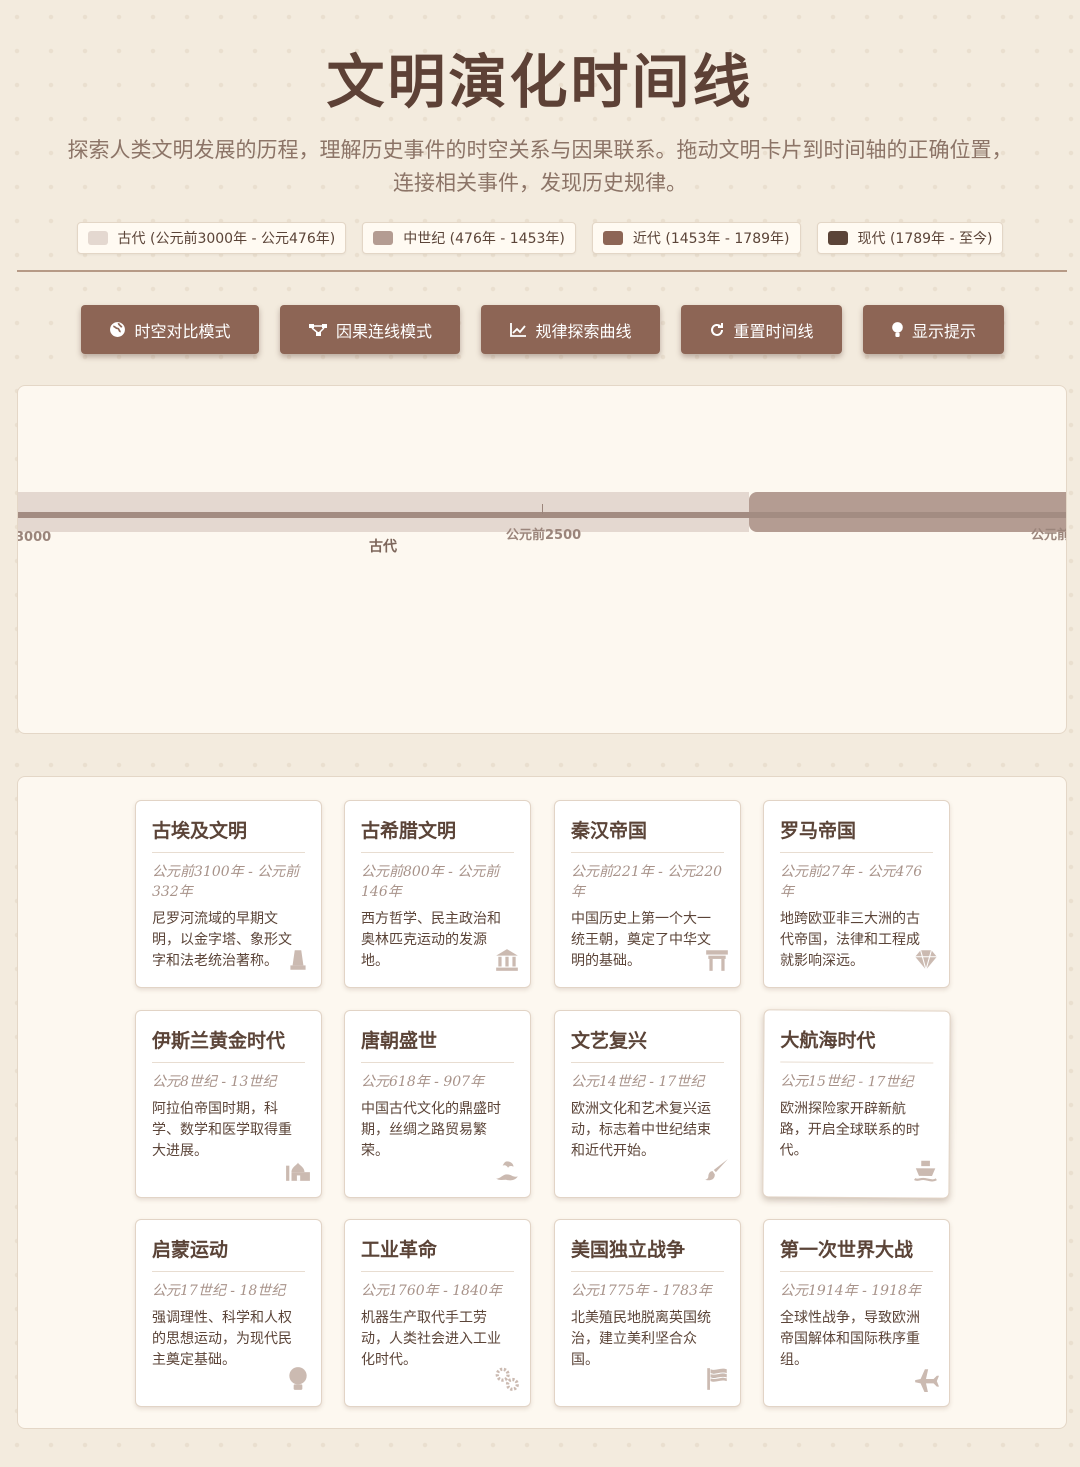  Describe the element at coordinates (641, 1130) in the screenshot. I see `card-description: 欧洲文化和艺术复兴运动，标志着中世纪结束和近代开始。` at that location.